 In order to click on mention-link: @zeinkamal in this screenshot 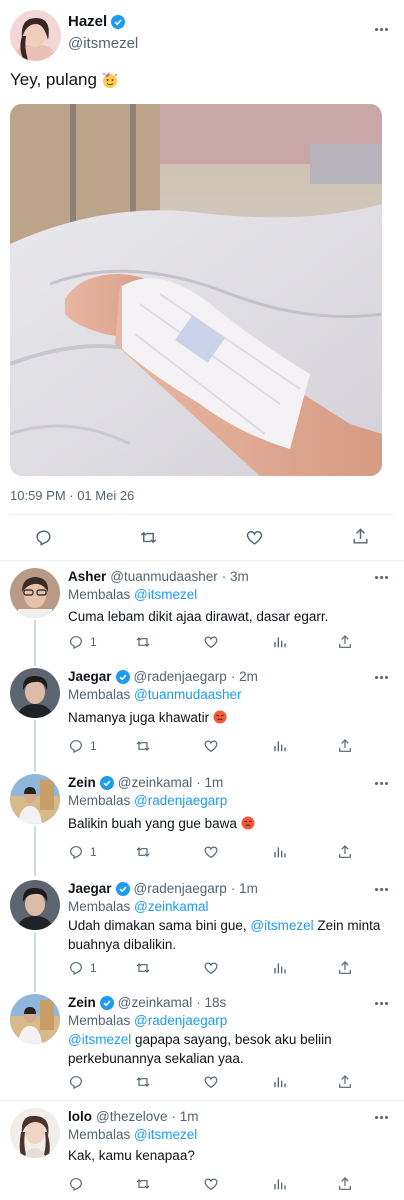, I will do `click(171, 906)`.